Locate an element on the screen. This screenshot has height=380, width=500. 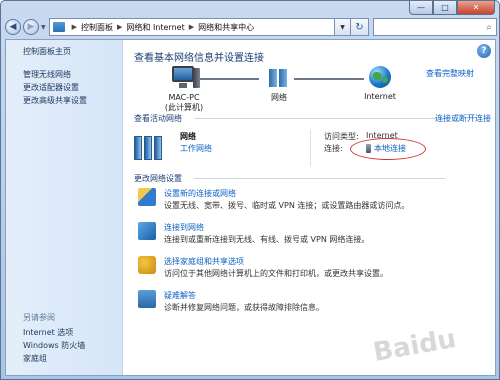
task-description: 访问位于其他网络计算机上的文件和打印机，或更改共享设置。 is located at coordinates (276, 273).